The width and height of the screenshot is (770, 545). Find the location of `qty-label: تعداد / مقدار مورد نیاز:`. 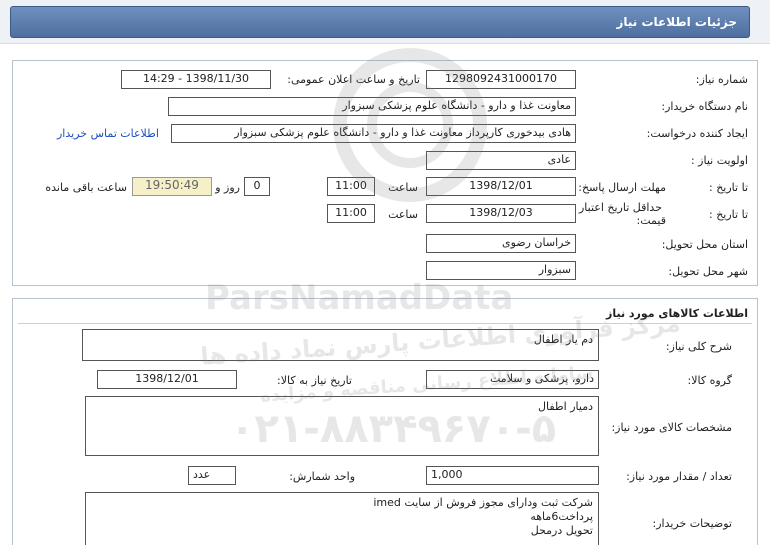

qty-label: تعداد / مقدار مورد نیاز: is located at coordinates (679, 476).